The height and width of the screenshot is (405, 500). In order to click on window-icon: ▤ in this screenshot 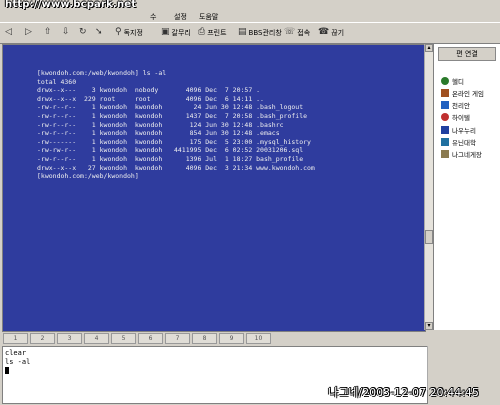, I will do `click(242, 32)`.